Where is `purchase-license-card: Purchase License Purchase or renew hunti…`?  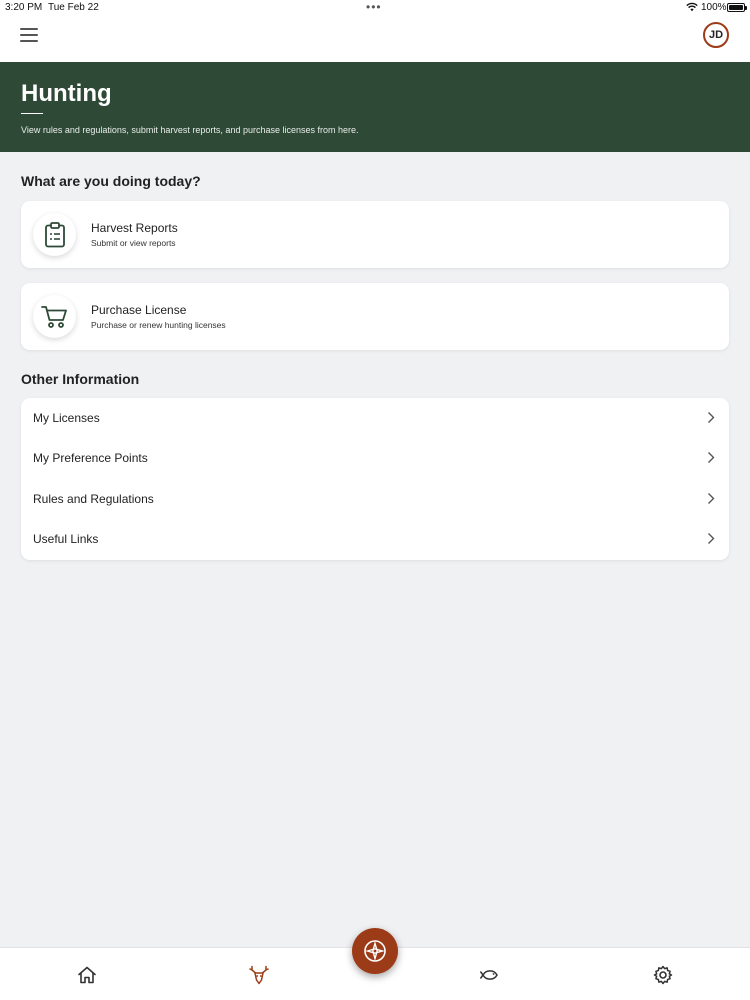 purchase-license-card: Purchase License Purchase or renew hunti… is located at coordinates (375, 316).